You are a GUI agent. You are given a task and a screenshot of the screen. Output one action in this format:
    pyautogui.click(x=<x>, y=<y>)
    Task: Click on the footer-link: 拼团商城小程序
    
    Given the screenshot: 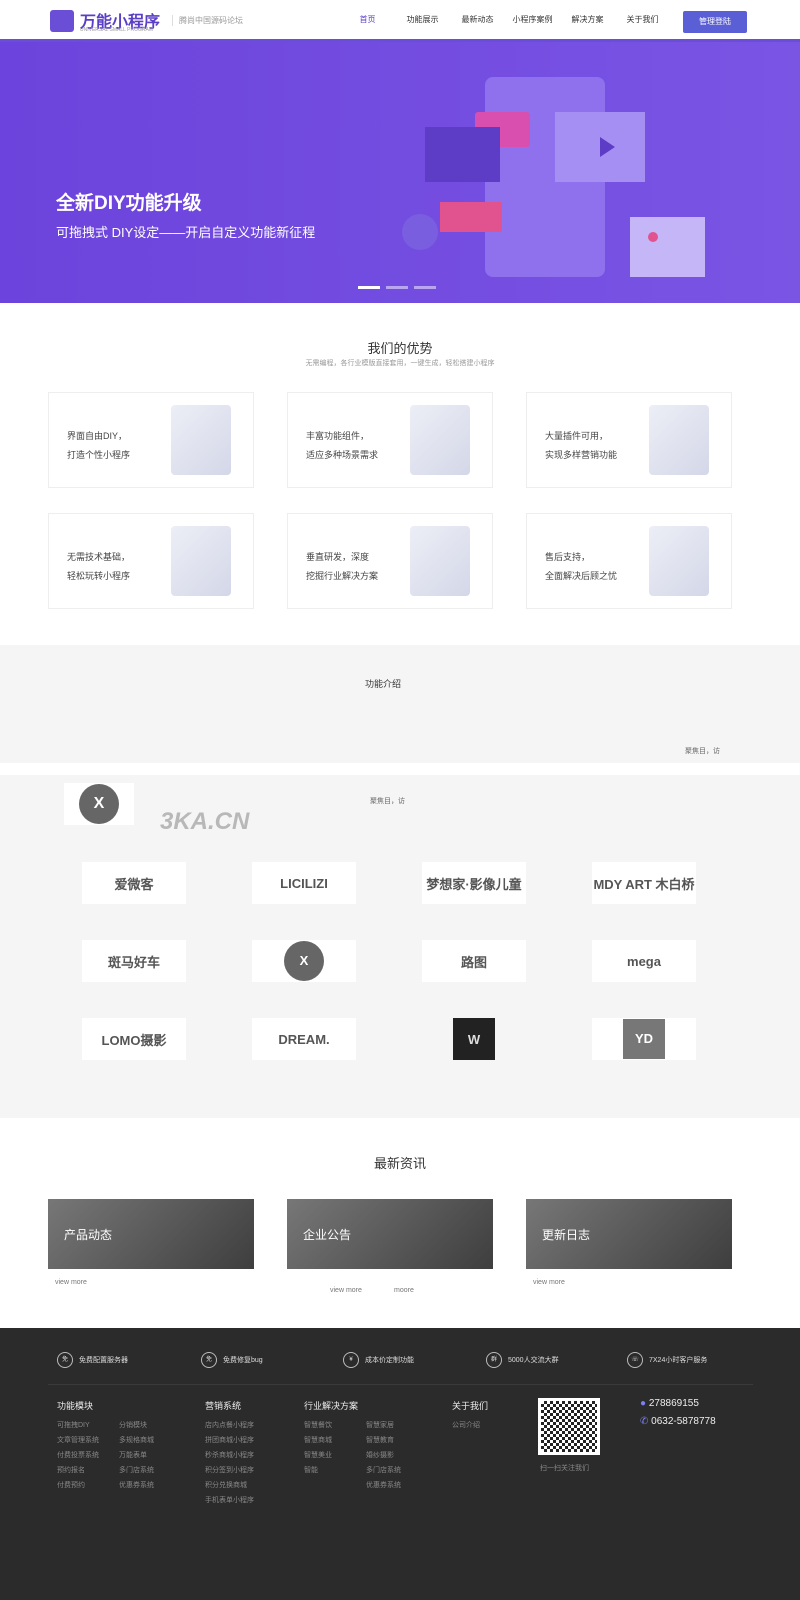 What is the action you would take?
    pyautogui.click(x=229, y=1440)
    